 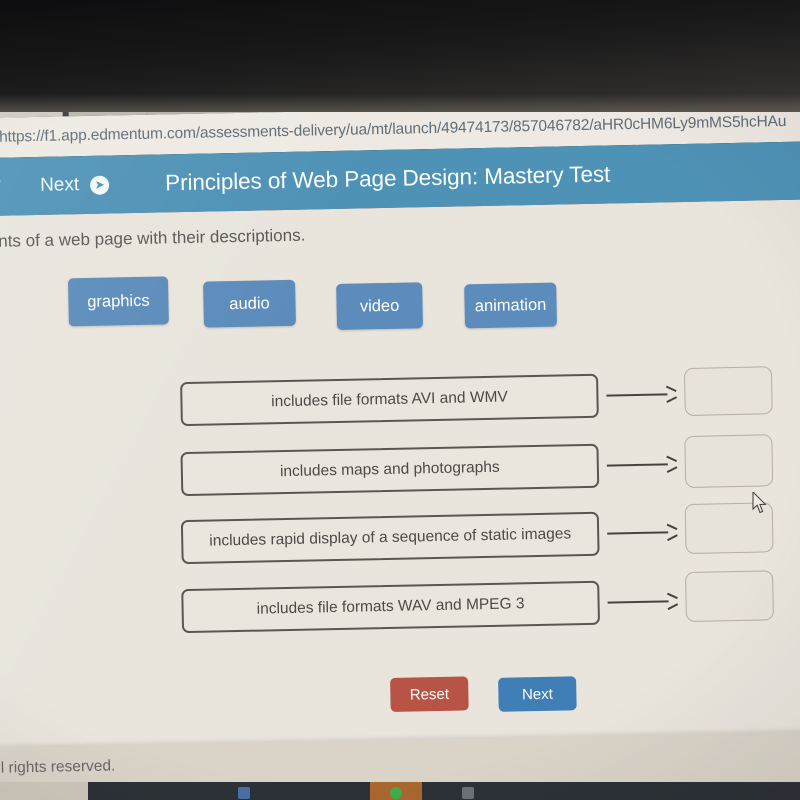 I want to click on draggable-tile-audio: audio, so click(x=249, y=303).